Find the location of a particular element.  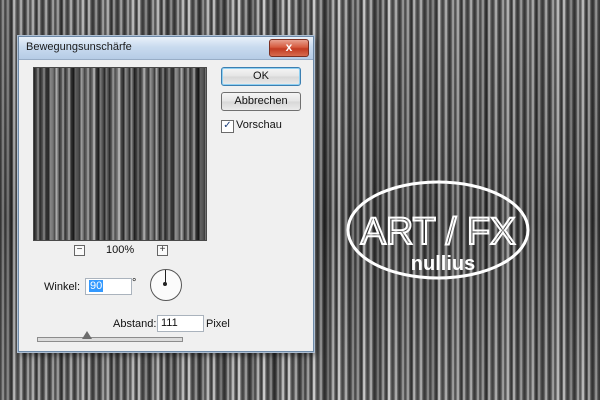

angle-dial-center is located at coordinates (165, 284).